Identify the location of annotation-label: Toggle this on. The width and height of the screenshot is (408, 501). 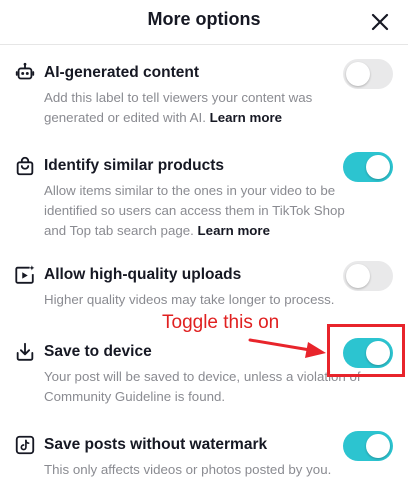
(221, 322).